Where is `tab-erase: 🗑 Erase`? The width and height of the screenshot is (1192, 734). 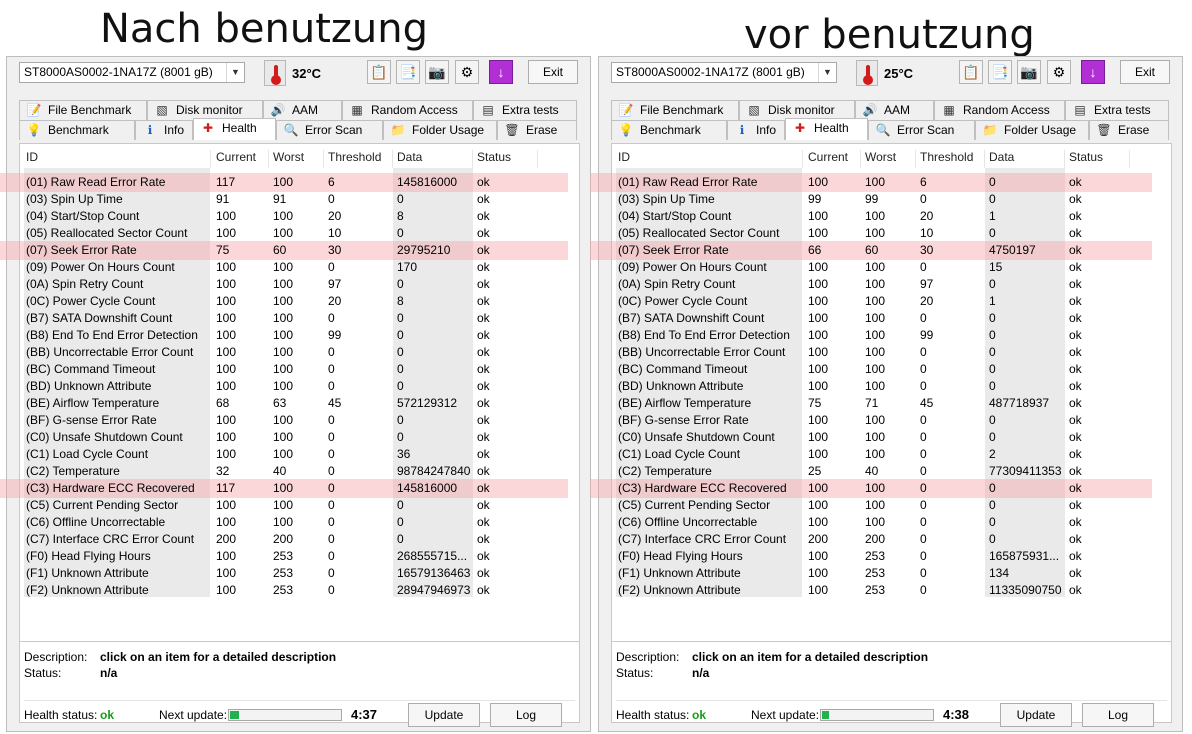 tab-erase: 🗑 Erase is located at coordinates (537, 130).